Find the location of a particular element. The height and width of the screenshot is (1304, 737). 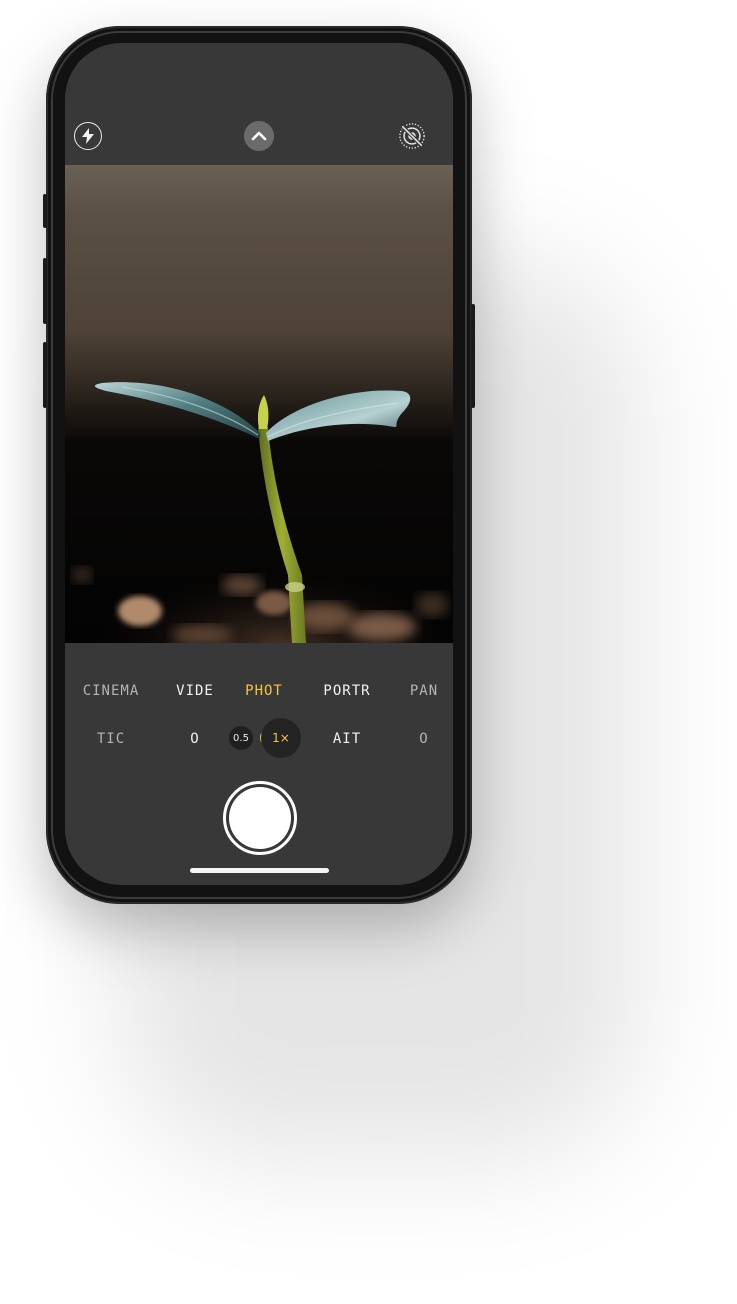

zoom-wide-button: 0.5 is located at coordinates (241, 738).